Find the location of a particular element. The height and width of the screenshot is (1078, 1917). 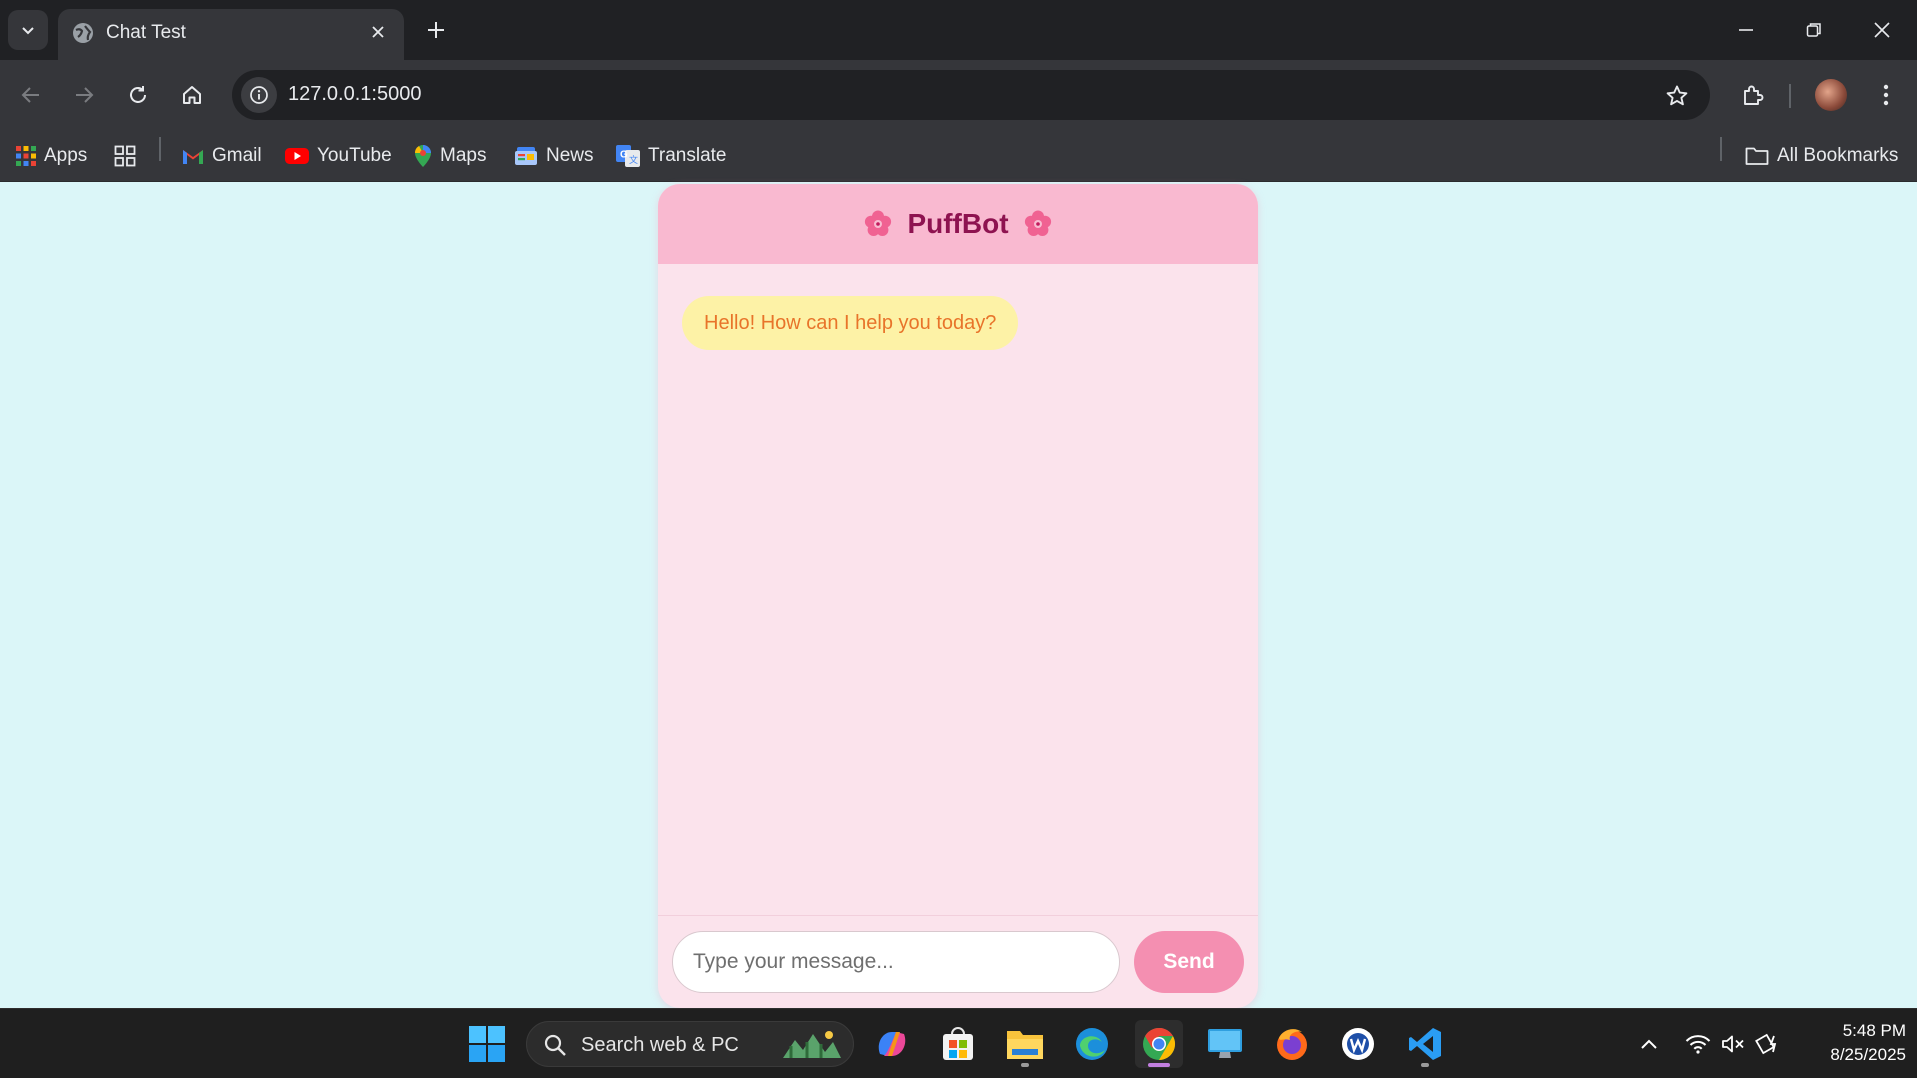

vscode-app is located at coordinates (1425, 1044).